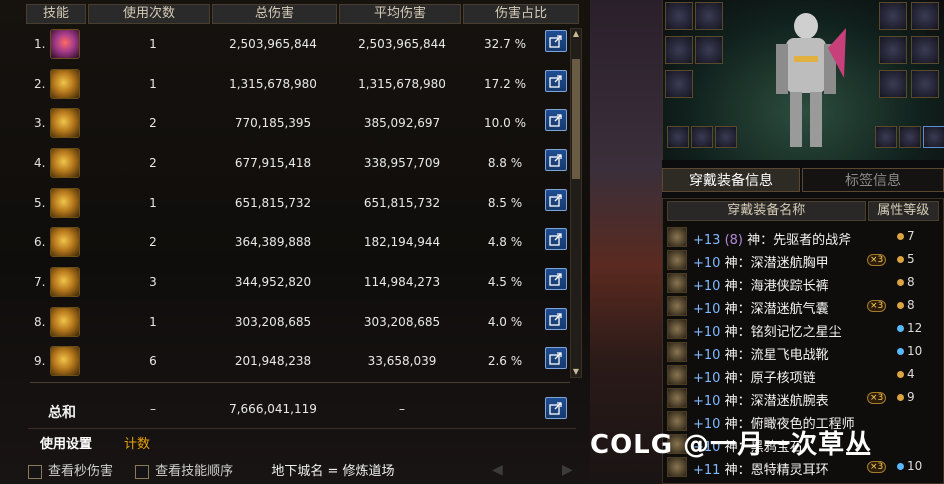  Describe the element at coordinates (273, 163) in the screenshot. I see `total-damage: 677,915,418` at that location.